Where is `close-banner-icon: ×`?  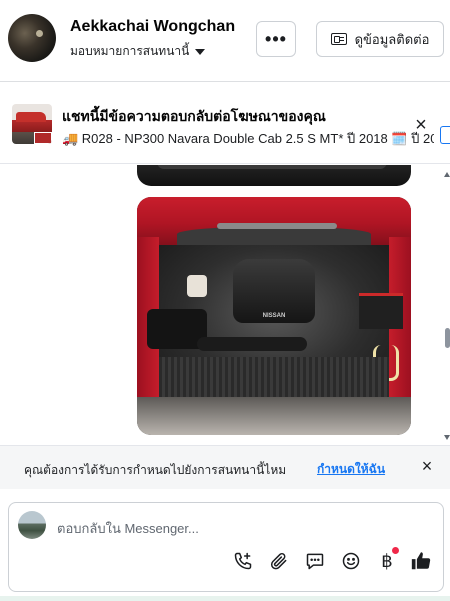 close-banner-icon: × is located at coordinates (421, 125).